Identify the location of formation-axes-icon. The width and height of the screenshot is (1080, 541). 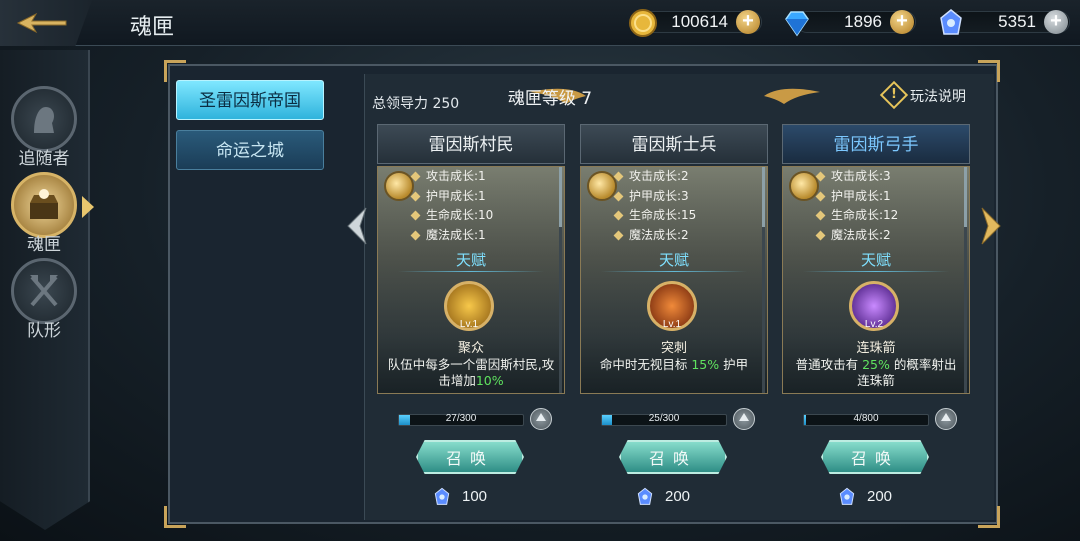
(44, 291).